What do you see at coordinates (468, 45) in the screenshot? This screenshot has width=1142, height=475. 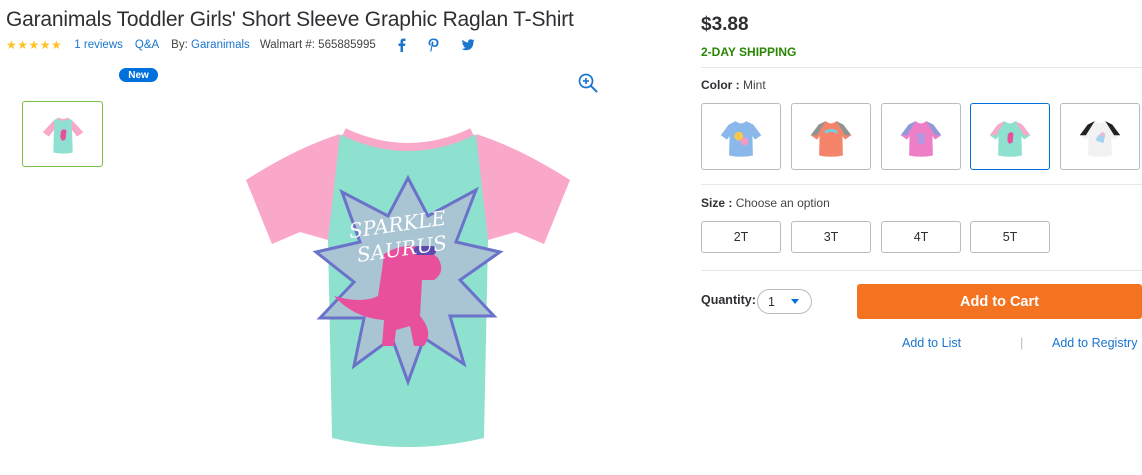 I see `twitter-icon` at bounding box center [468, 45].